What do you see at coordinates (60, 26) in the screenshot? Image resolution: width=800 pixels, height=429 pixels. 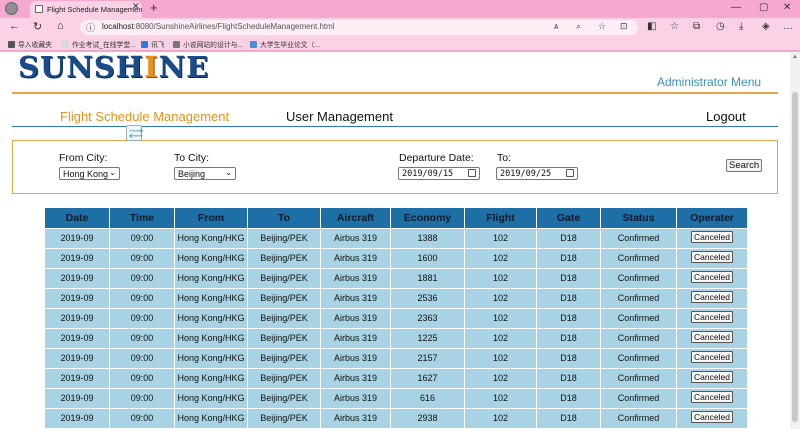 I see `home-icon: ⌂` at bounding box center [60, 26].